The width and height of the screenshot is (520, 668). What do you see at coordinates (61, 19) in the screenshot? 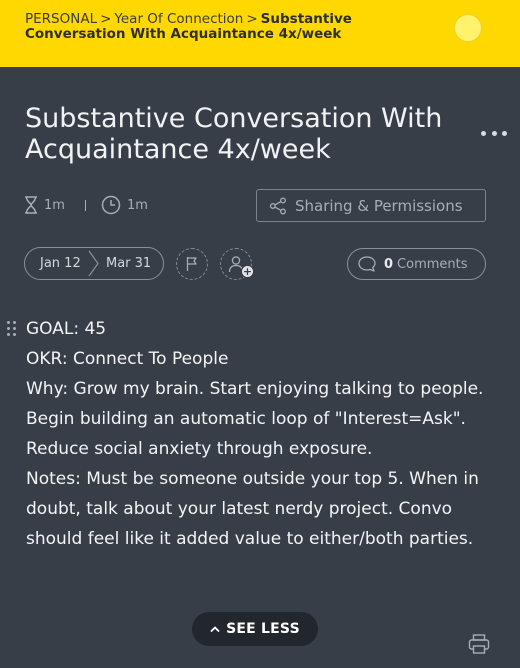
I see `breadcrumb-root: PERSONAL` at bounding box center [61, 19].